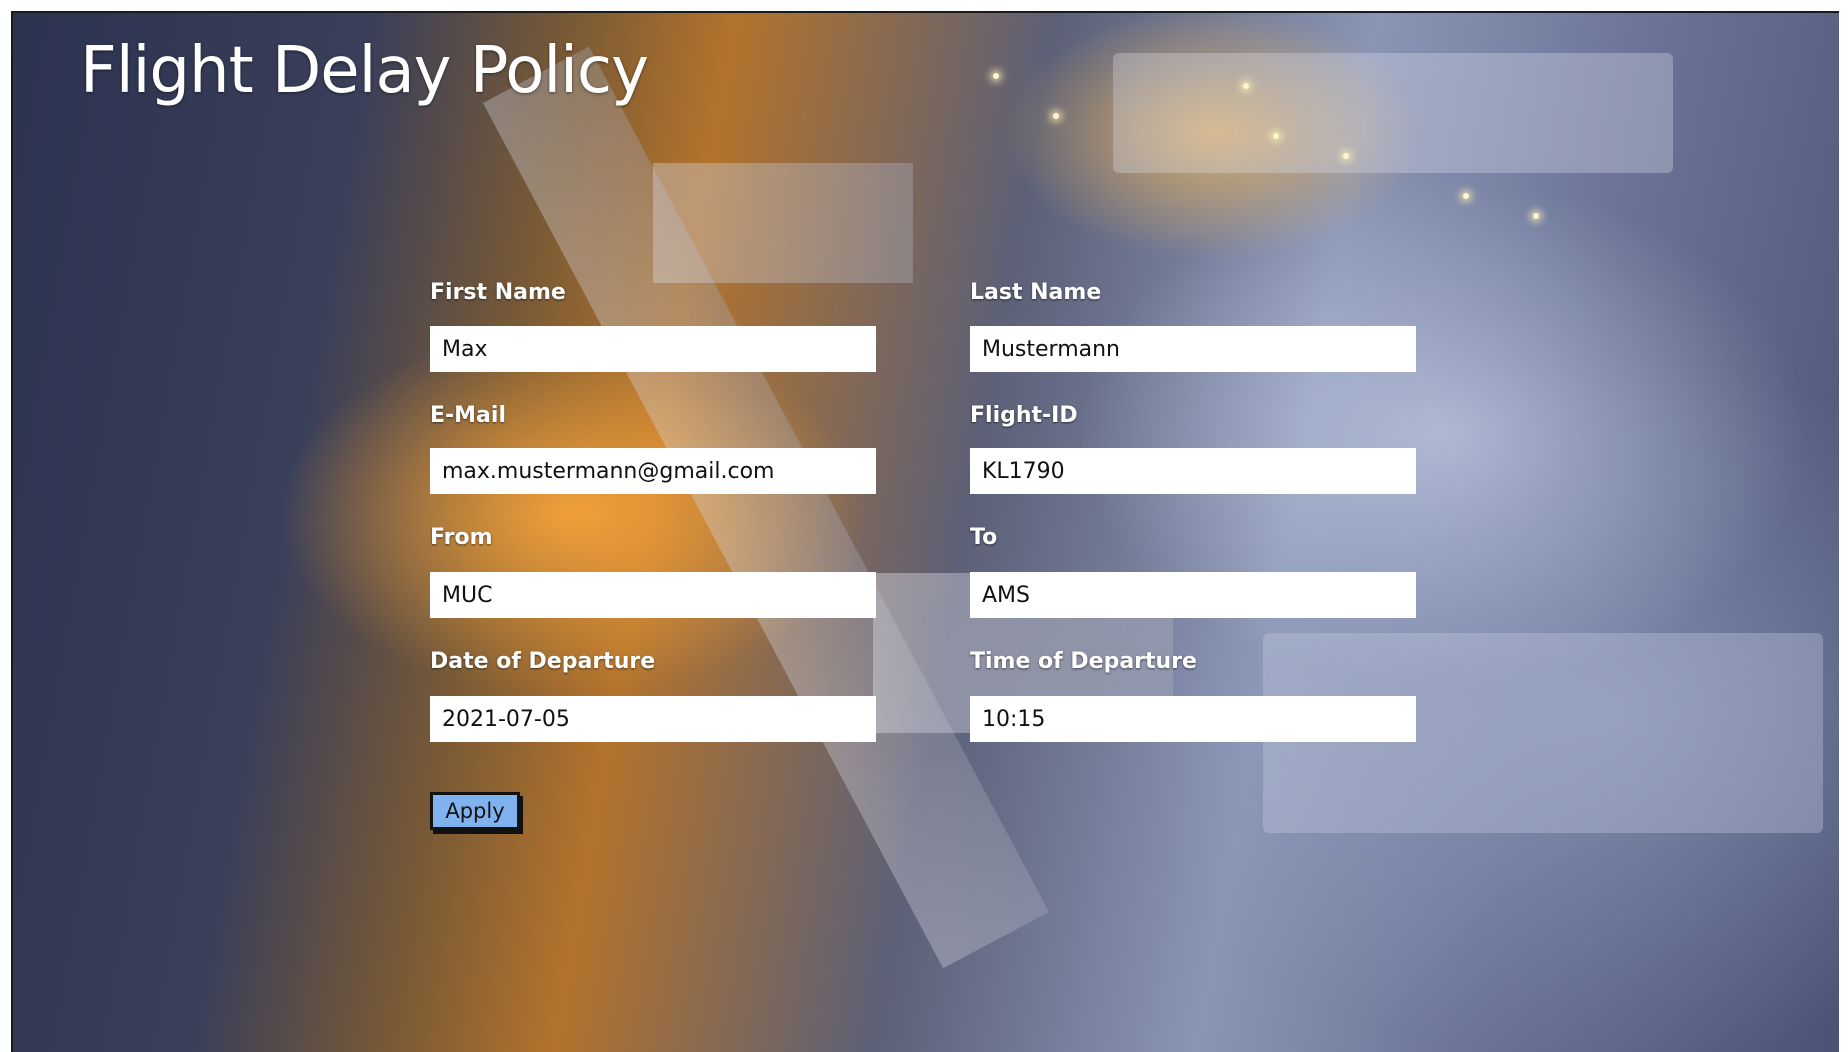 This screenshot has width=1848, height=1052. What do you see at coordinates (1193, 595) in the screenshot?
I see `to-field` at bounding box center [1193, 595].